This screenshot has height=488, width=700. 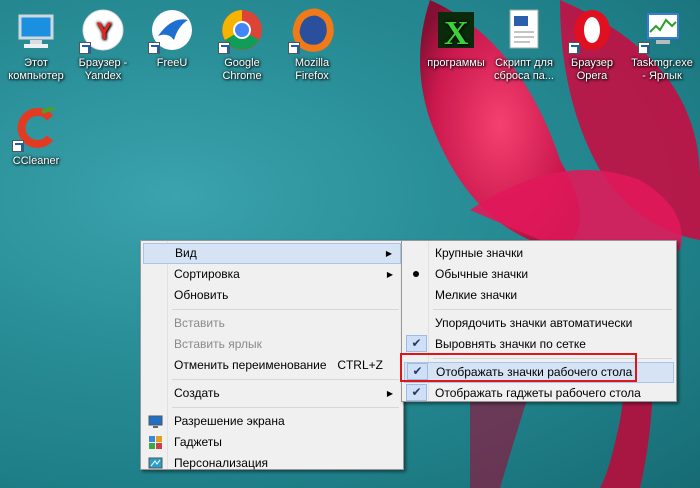 What do you see at coordinates (476, 295) in the screenshot?
I see `menu-item-label: Мелкие значки` at bounding box center [476, 295].